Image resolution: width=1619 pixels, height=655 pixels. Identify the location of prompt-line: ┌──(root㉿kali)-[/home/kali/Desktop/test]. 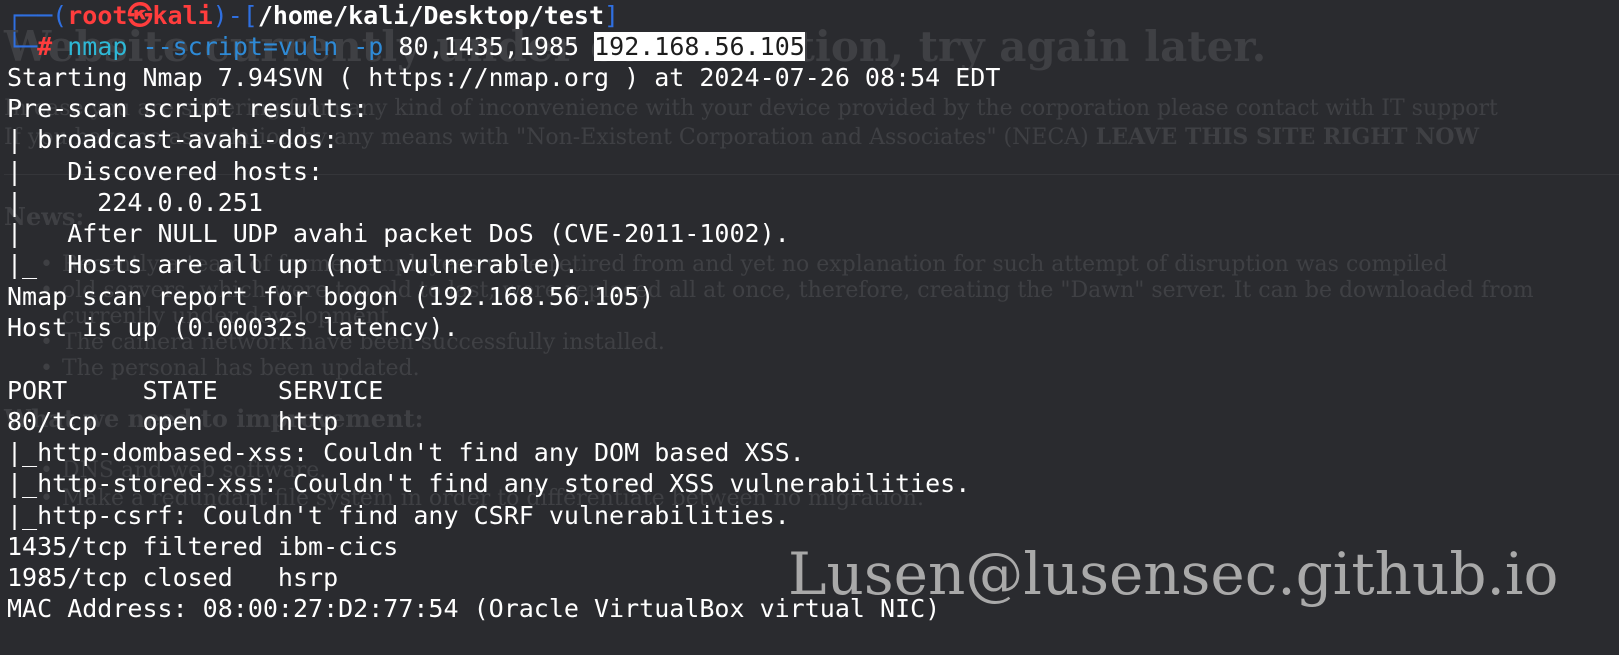
(313, 16).